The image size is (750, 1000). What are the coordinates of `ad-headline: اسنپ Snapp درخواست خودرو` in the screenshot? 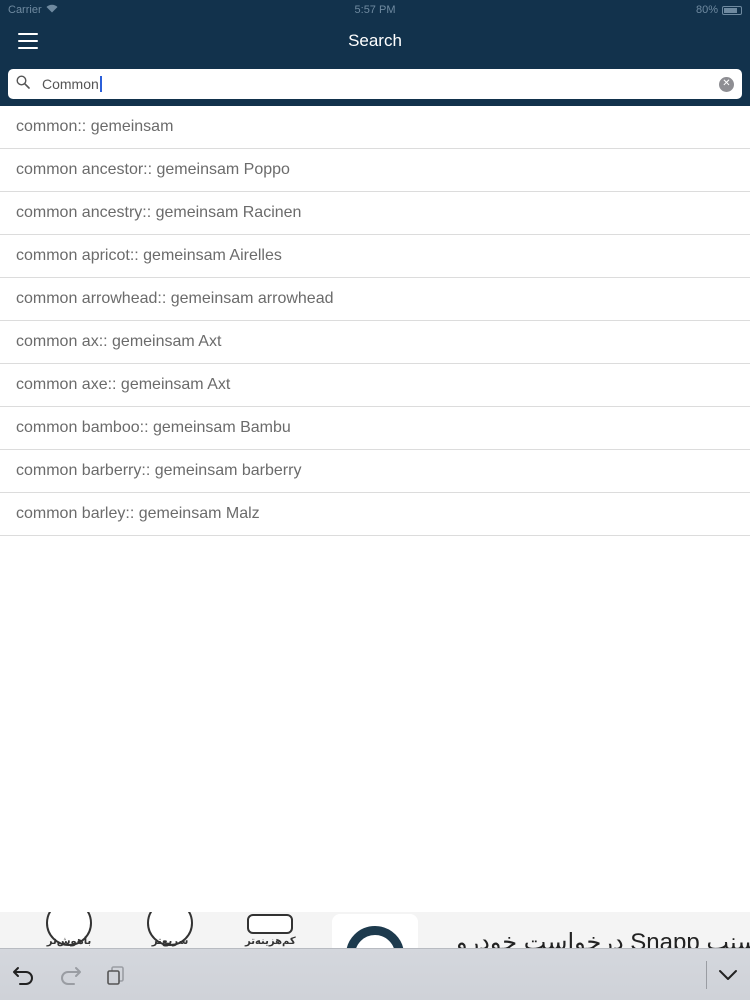 It's located at (603, 938).